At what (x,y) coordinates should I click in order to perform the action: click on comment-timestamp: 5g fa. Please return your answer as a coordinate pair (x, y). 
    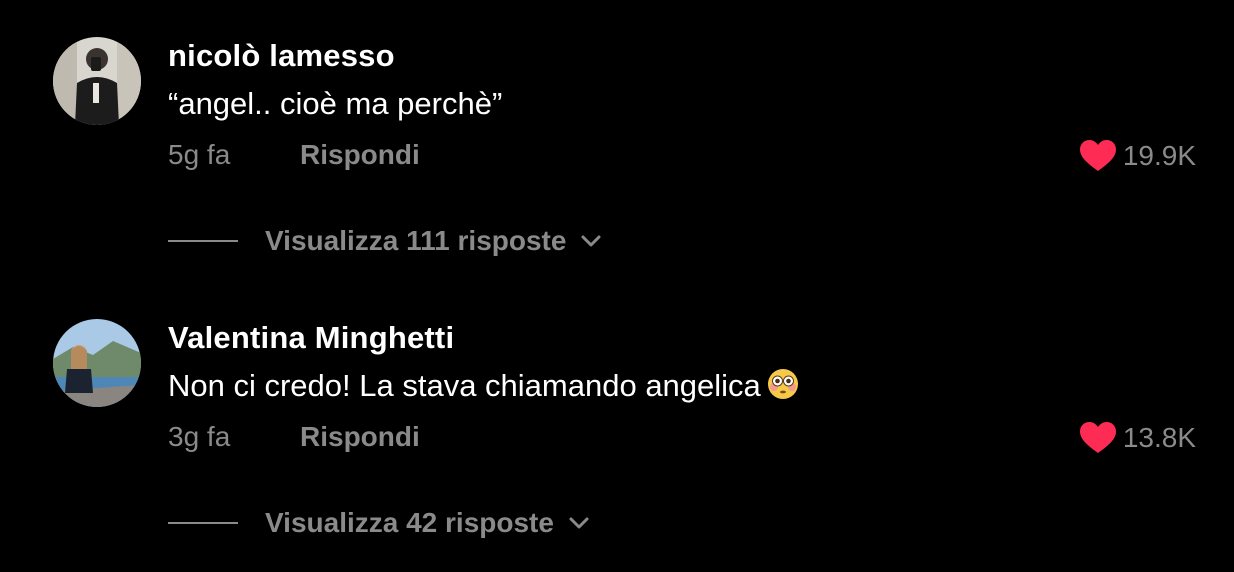
    Looking at the image, I should click on (199, 154).